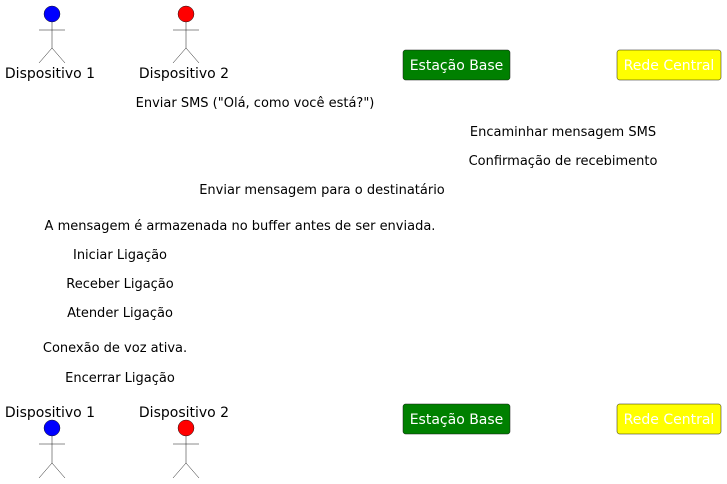  Describe the element at coordinates (255, 103) in the screenshot. I see `message-label: Enviar SMS ("Olá, como você está?")` at that location.